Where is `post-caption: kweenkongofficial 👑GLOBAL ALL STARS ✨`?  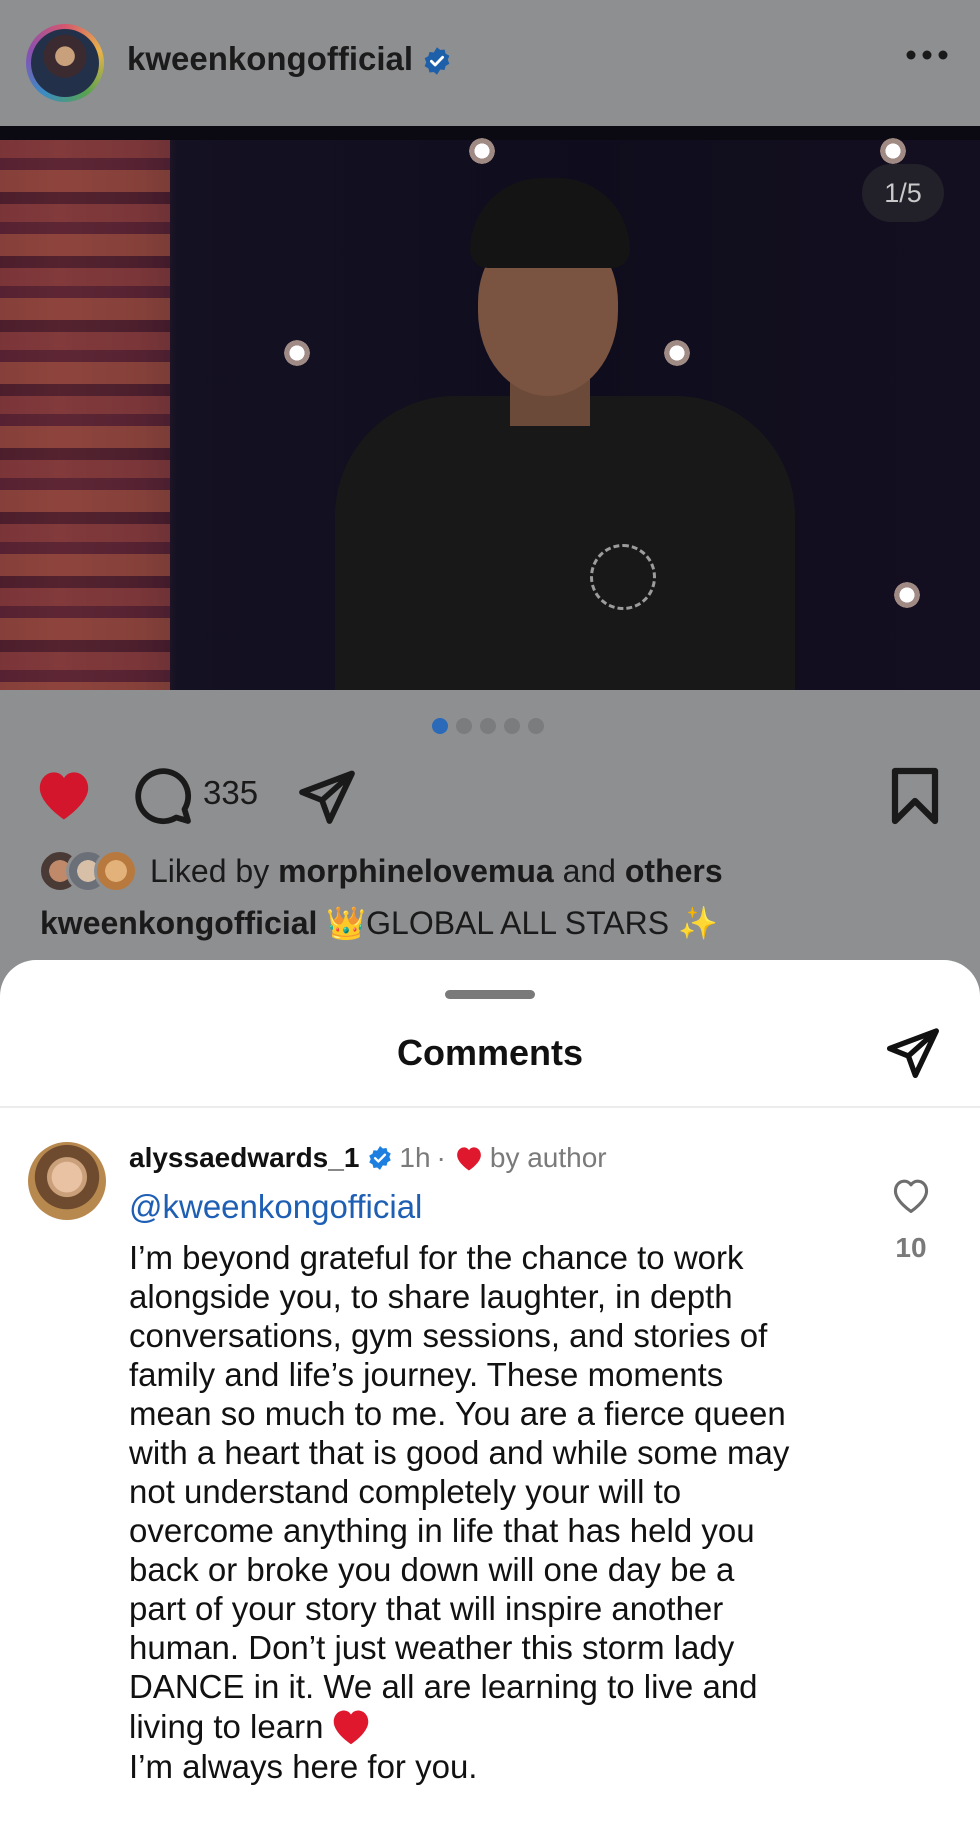
post-caption: kweenkongofficial 👑GLOBAL ALL STARS ✨ is located at coordinates (379, 923).